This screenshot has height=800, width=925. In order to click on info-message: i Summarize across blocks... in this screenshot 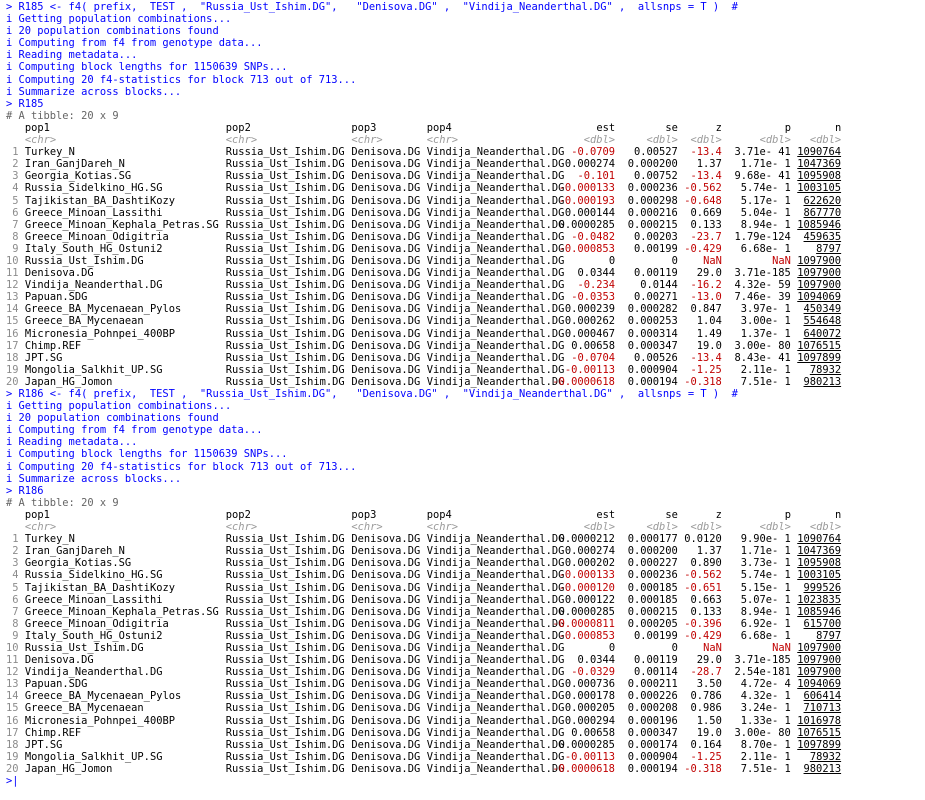, I will do `click(94, 478)`.